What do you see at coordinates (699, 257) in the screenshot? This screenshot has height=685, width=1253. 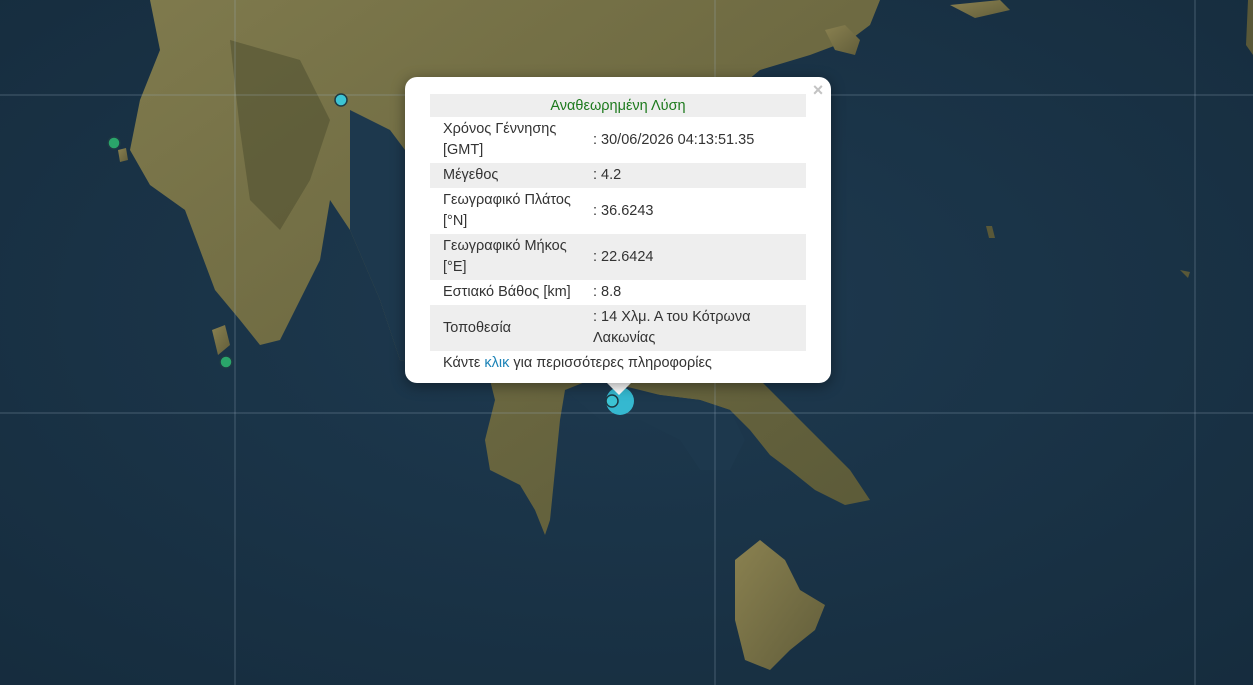 I see `longitude-value: : 22.6424` at bounding box center [699, 257].